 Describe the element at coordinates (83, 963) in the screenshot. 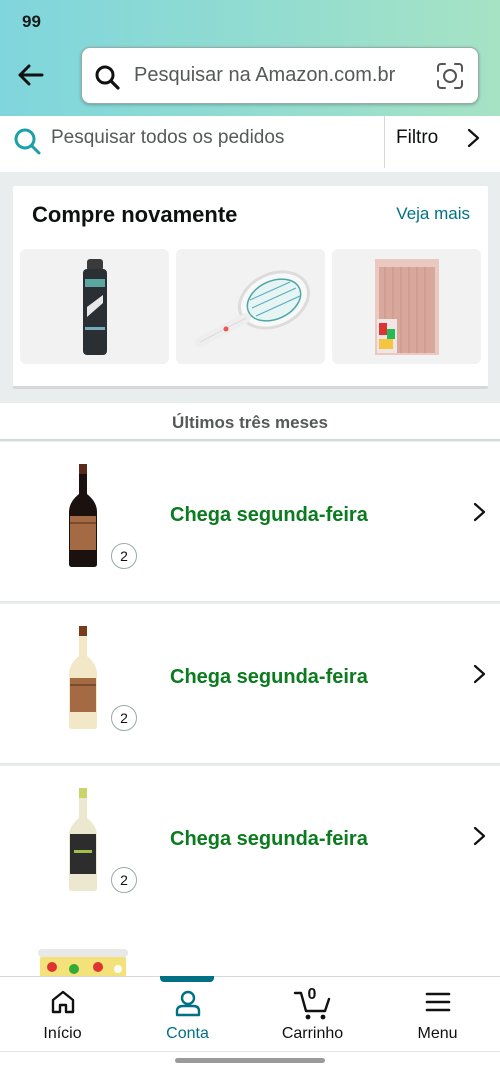

I see `product-thumbnail` at that location.